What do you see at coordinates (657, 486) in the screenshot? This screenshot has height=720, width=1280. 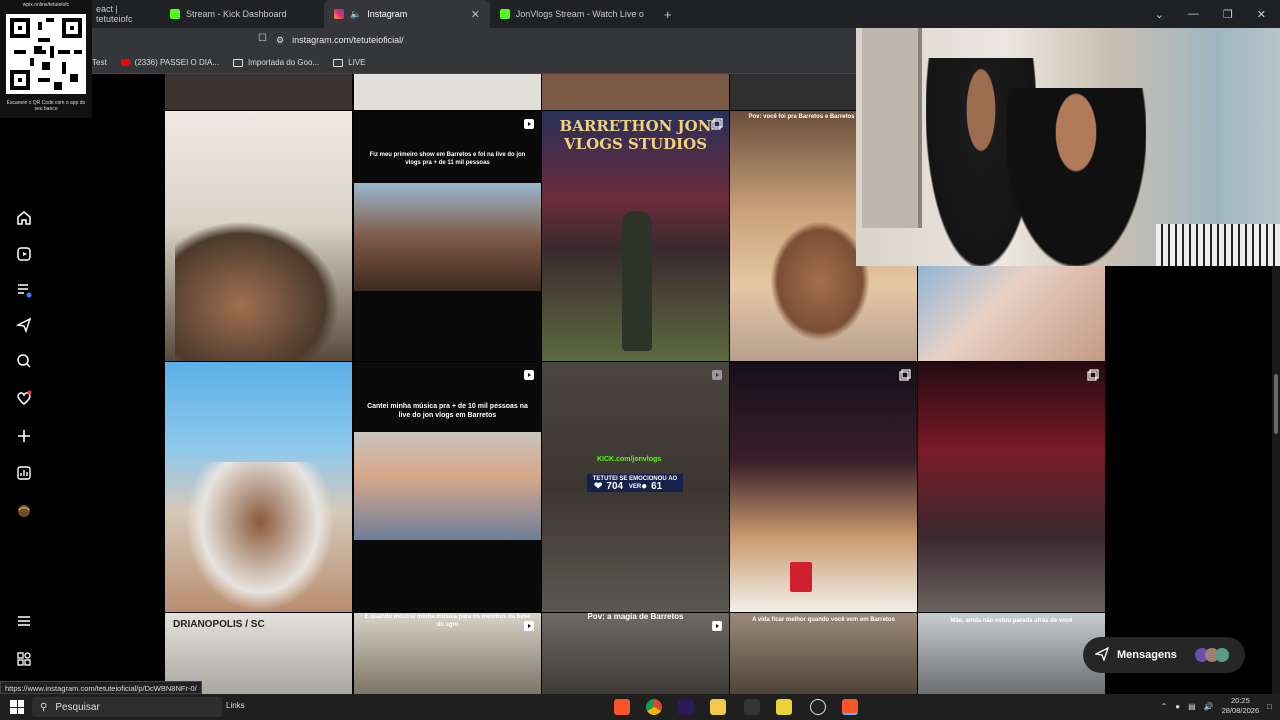 I see `comments-value: 61` at bounding box center [657, 486].